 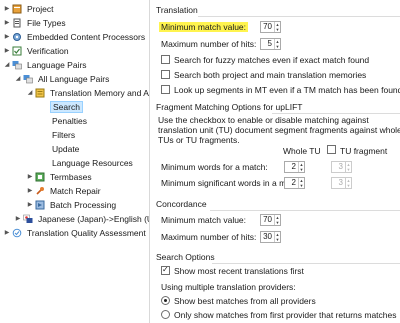 I want to click on both-tms-checkbox, so click(x=165, y=74).